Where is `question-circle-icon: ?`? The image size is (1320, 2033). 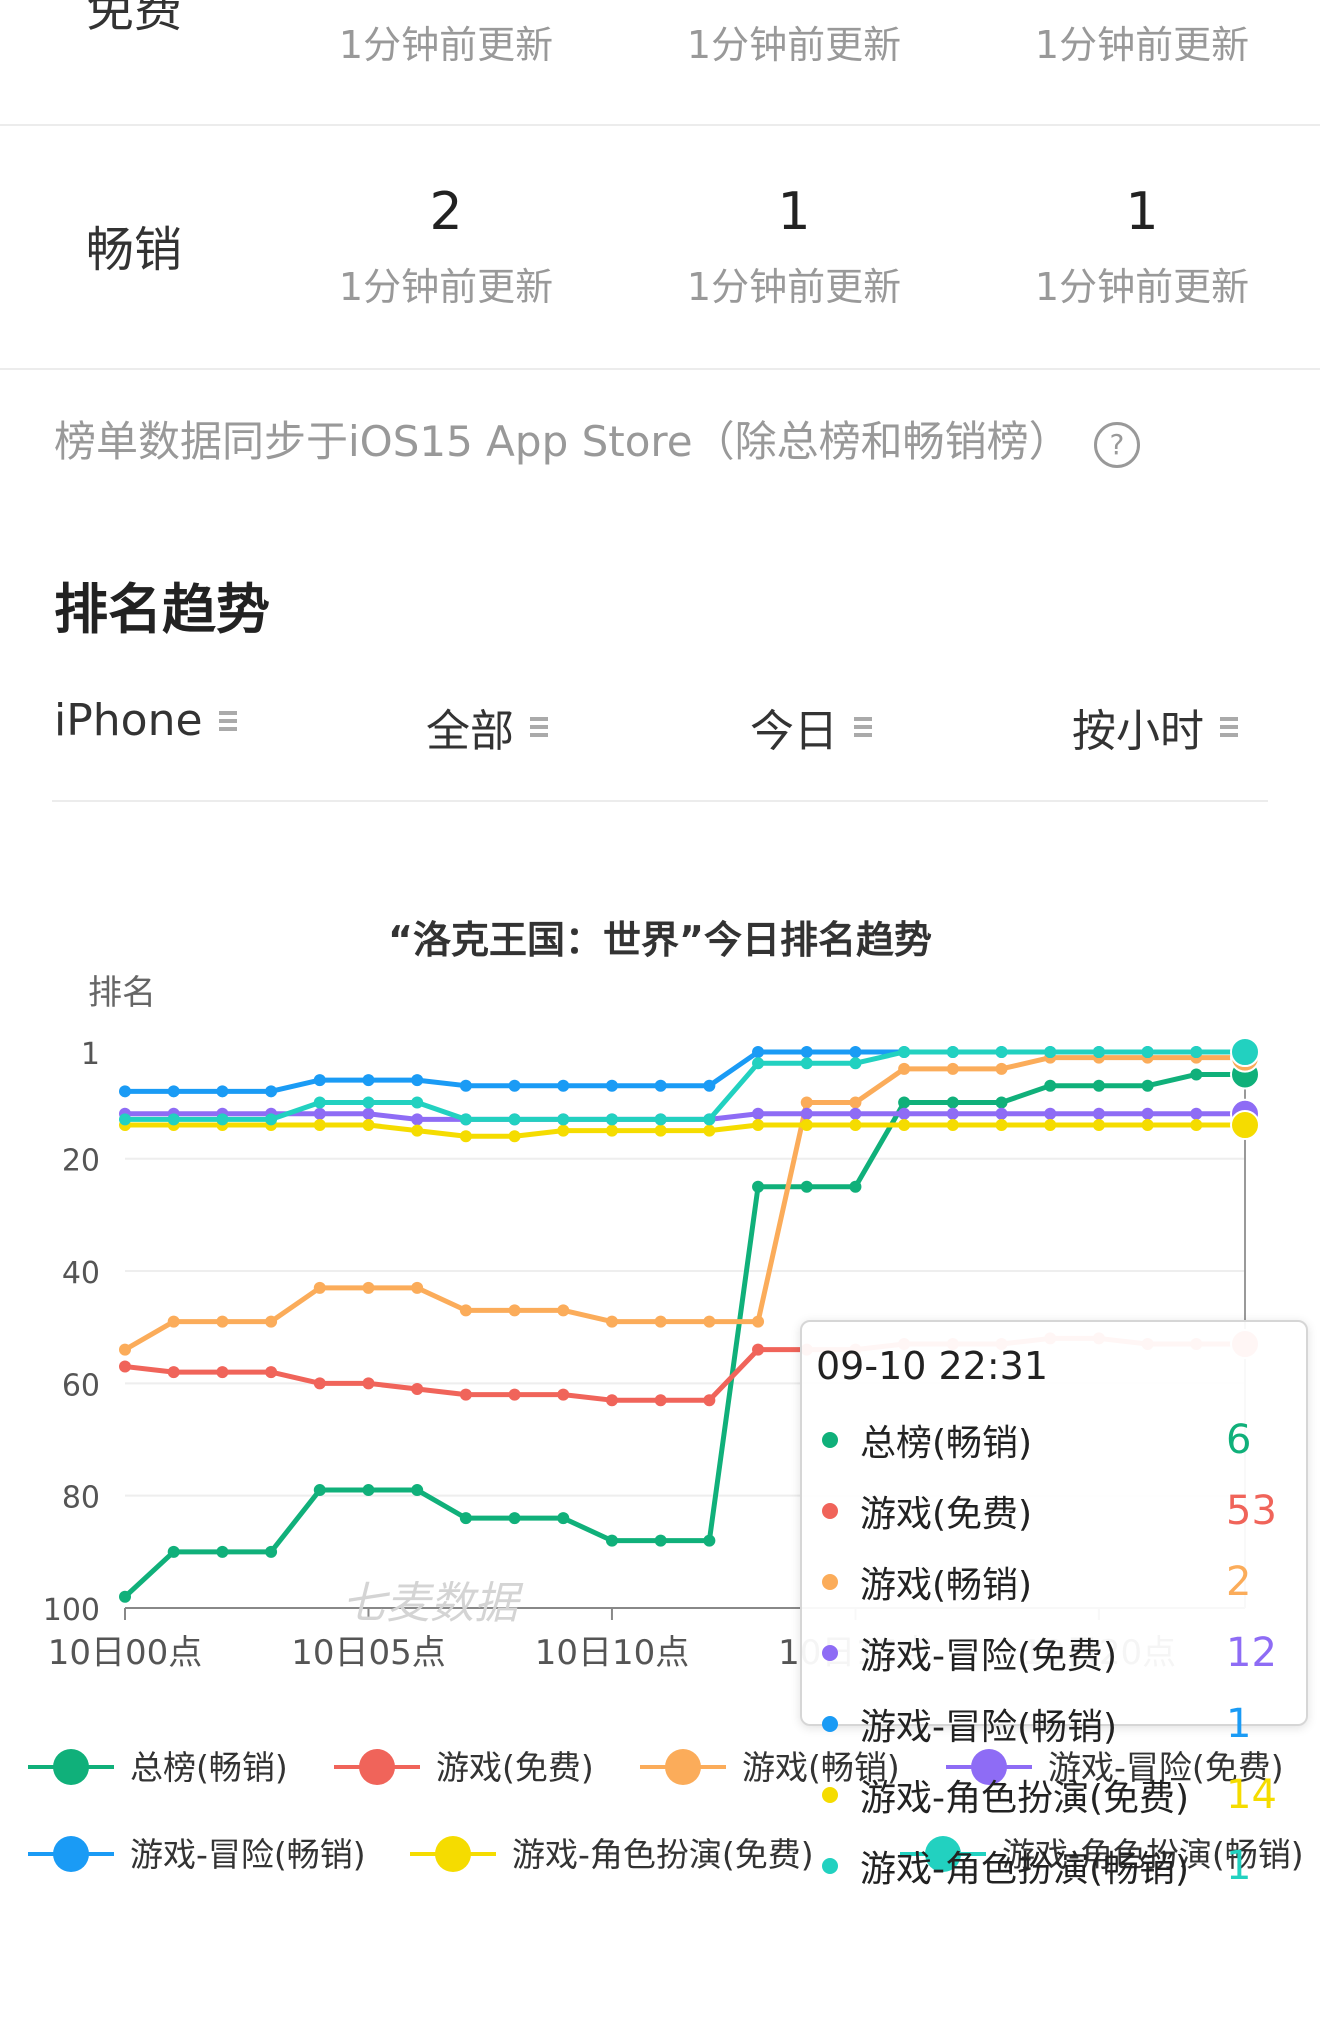
question-circle-icon: ? is located at coordinates (1116, 444).